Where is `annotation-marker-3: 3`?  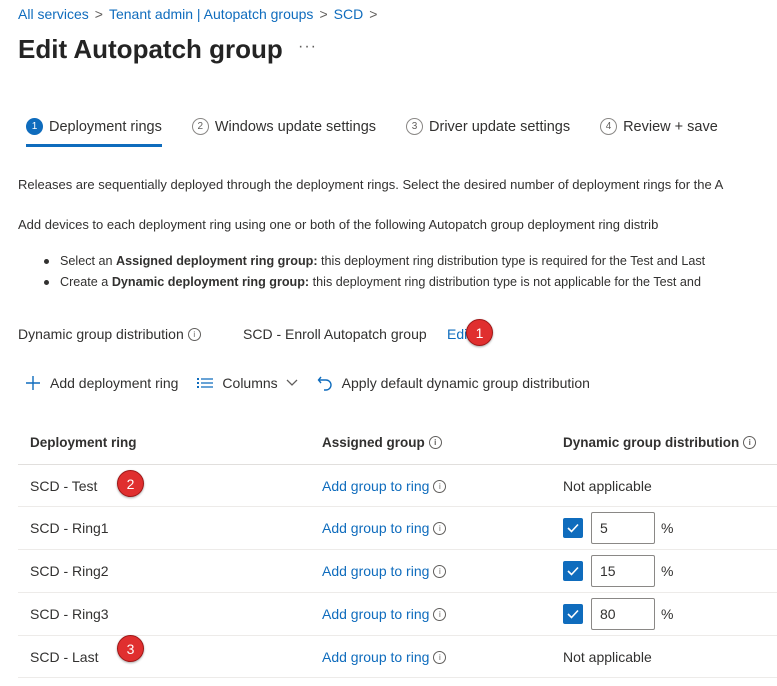
annotation-marker-3: 3 is located at coordinates (130, 648).